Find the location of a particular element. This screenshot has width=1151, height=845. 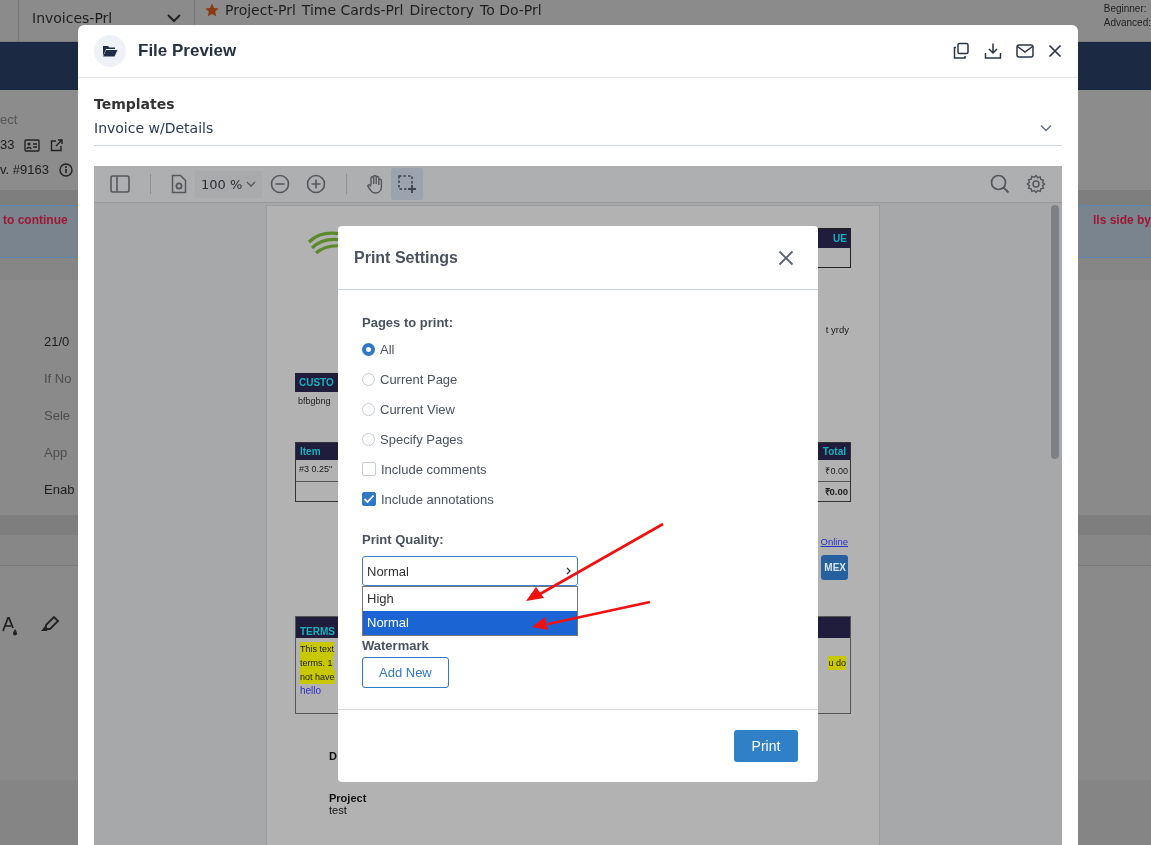

section-header: TERMS is located at coordinates (317, 631).